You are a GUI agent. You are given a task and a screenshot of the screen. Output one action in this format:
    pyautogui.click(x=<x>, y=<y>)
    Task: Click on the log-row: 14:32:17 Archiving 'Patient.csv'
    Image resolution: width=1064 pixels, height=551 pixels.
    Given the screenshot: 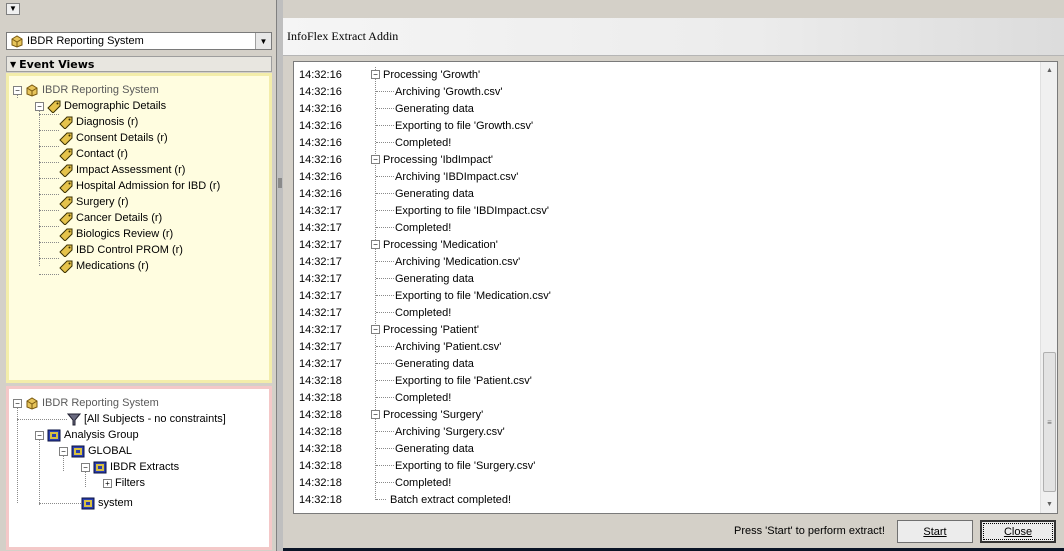 What is the action you would take?
    pyautogui.click(x=664, y=346)
    